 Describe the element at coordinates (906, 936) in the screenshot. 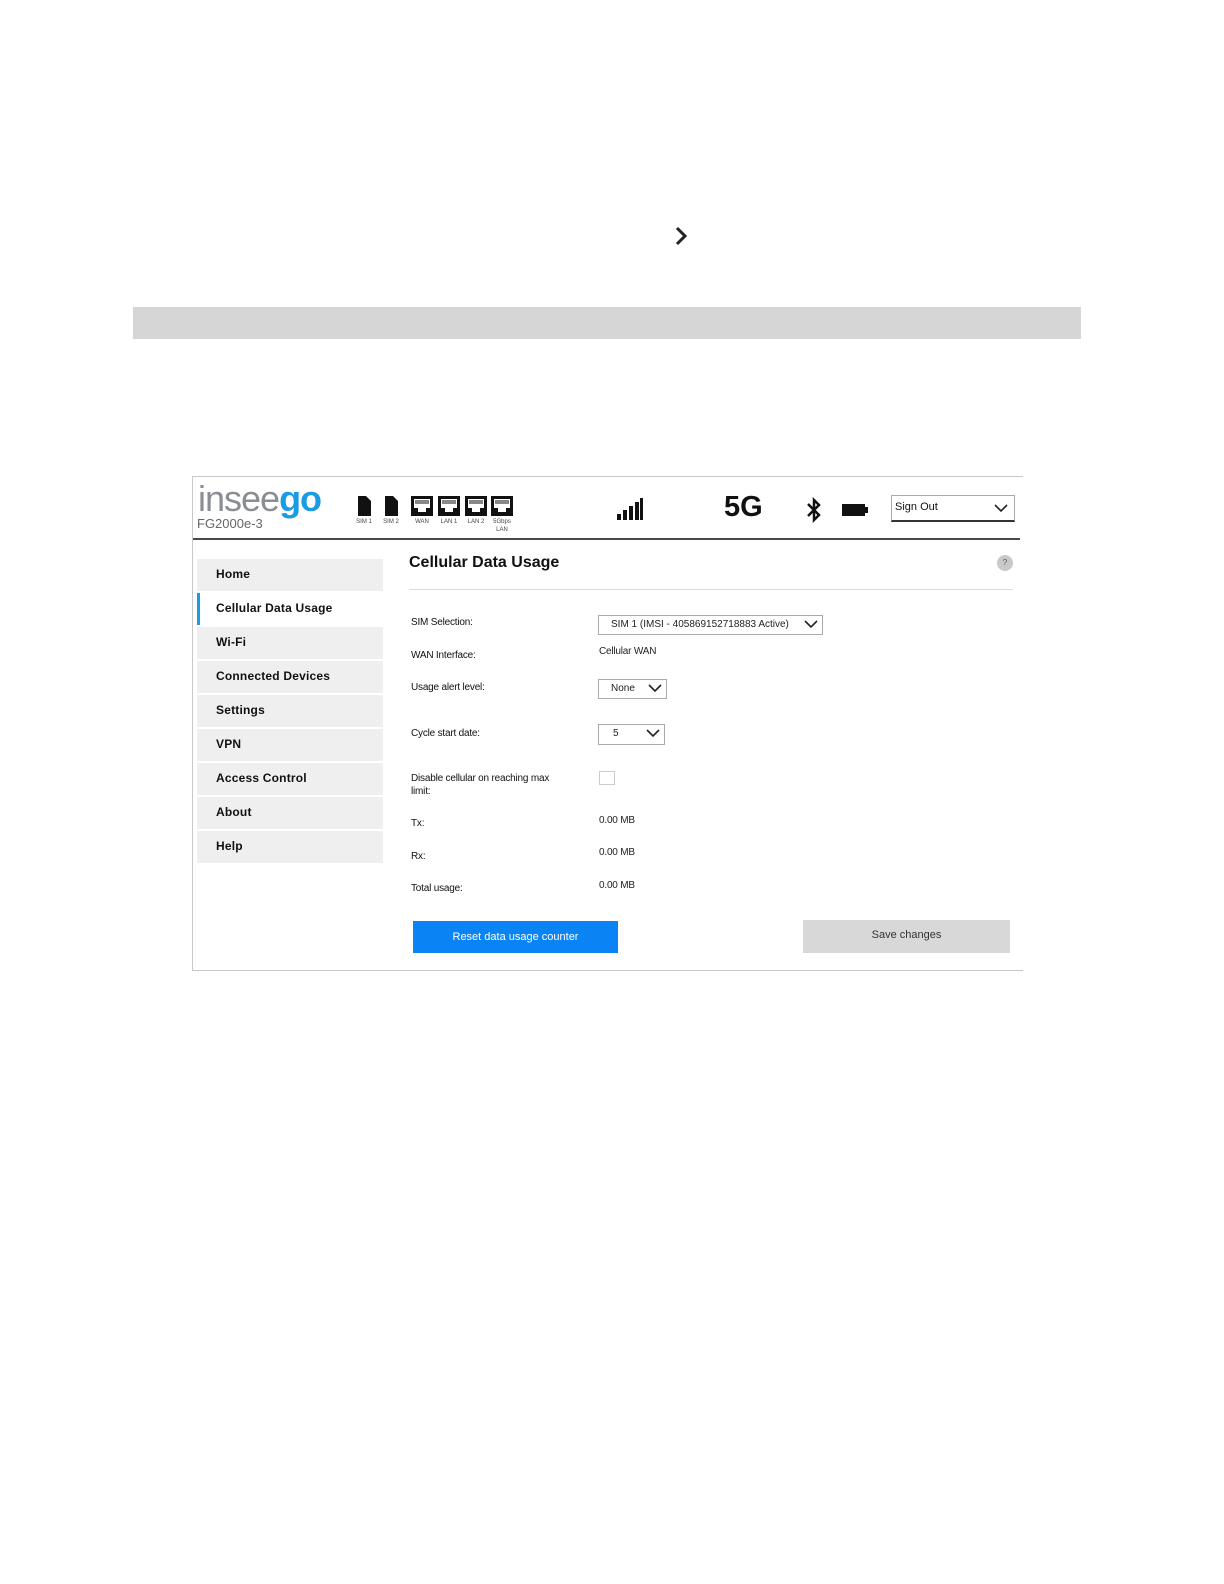

I see `save-changes-button: Save changes` at that location.